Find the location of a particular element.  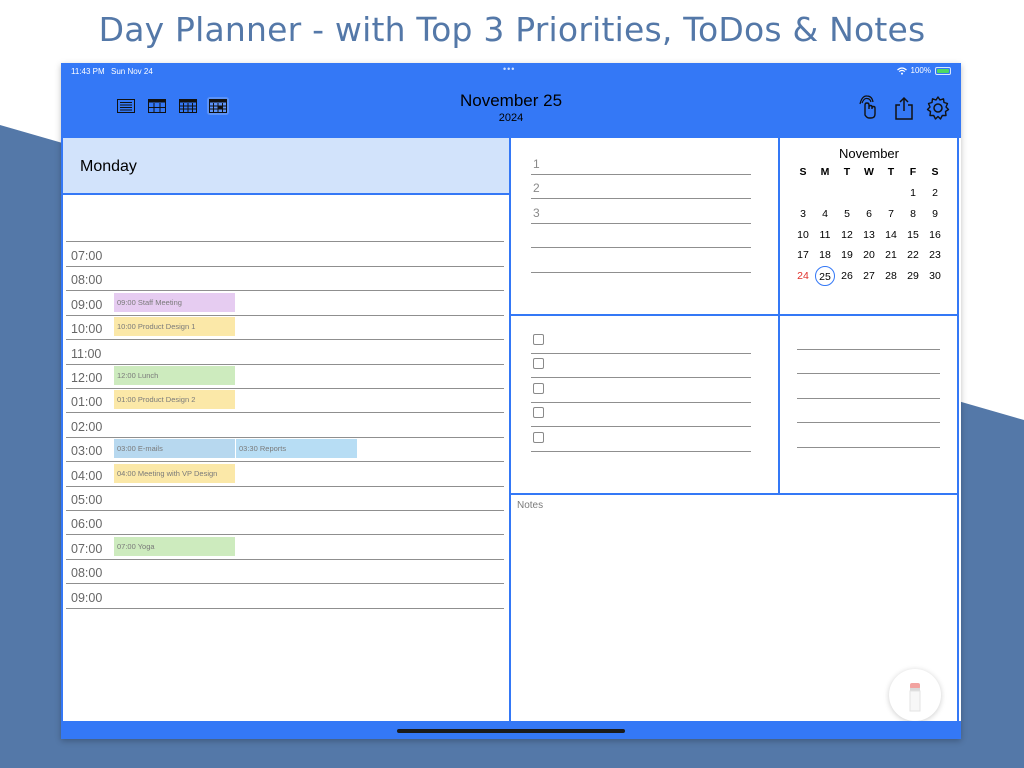

event-block: 09:00 Staff Meeting is located at coordinates (174, 302).